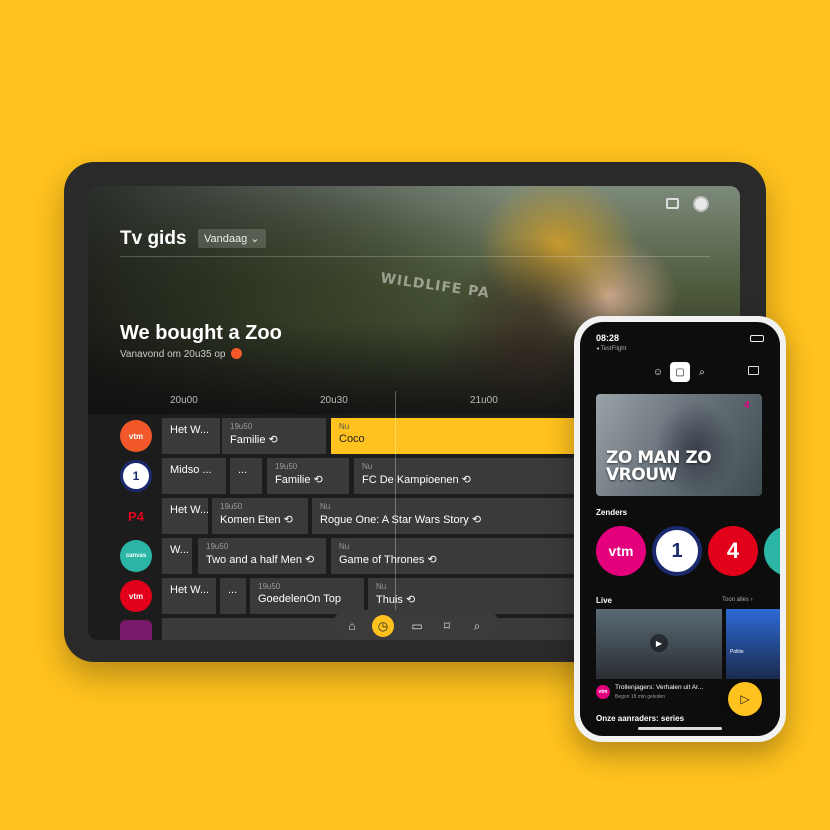  I want to click on program-name: Komen Eten ⟲, so click(256, 520).